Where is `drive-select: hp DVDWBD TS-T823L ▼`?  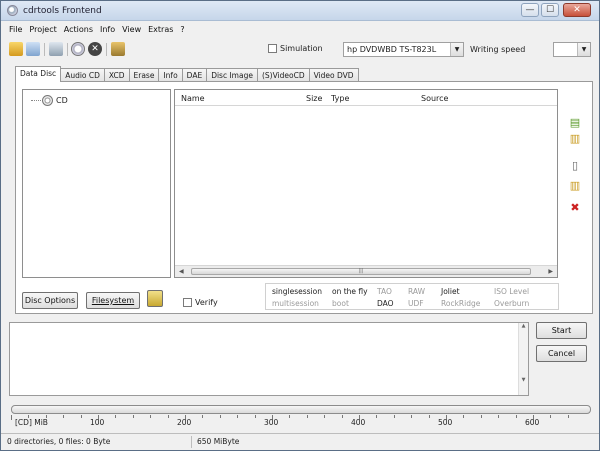 drive-select: hp DVDWBD TS-T823L ▼ is located at coordinates (403, 49).